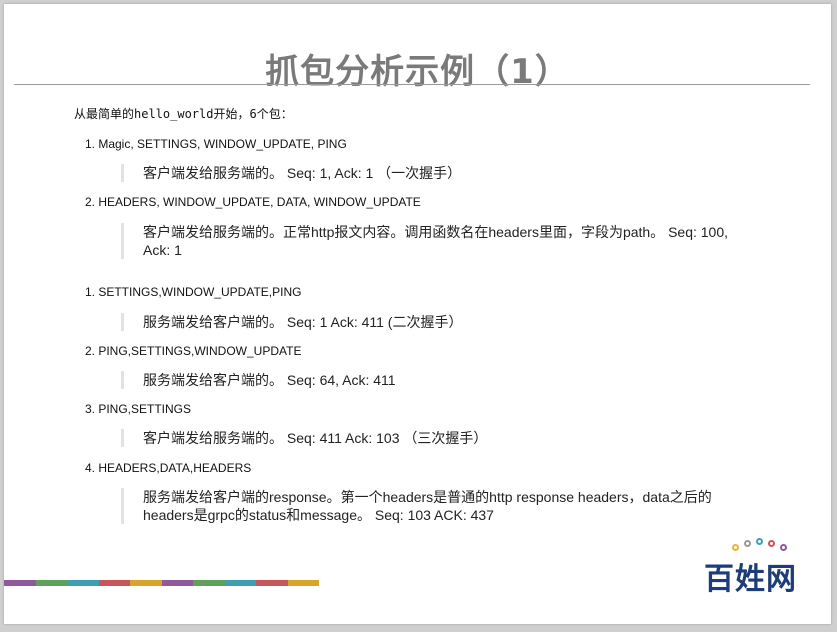  What do you see at coordinates (750, 579) in the screenshot?
I see `logo-text: 百姓网` at bounding box center [750, 579].